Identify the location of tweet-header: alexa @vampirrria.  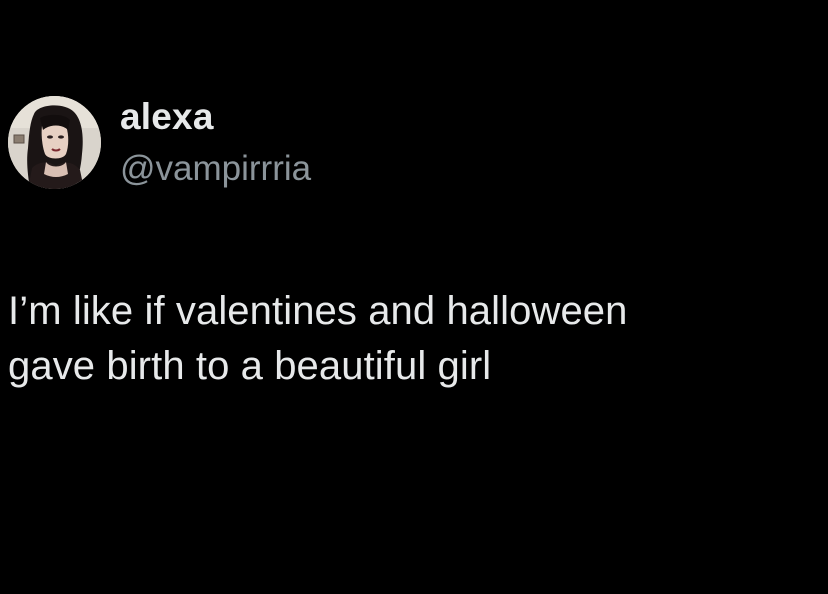
(159, 142).